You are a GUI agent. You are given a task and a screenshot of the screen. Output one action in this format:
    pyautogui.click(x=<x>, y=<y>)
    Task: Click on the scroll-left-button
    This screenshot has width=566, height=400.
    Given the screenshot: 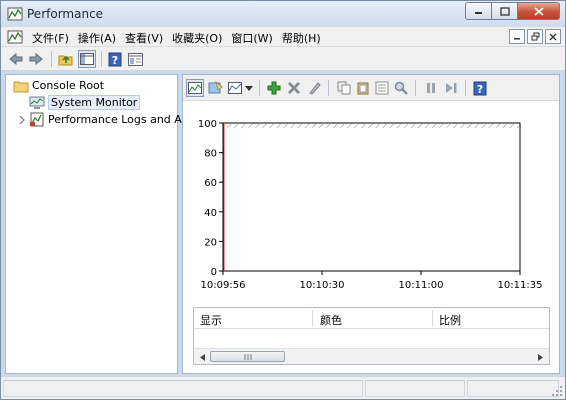 What is the action you would take?
    pyautogui.click(x=202, y=357)
    